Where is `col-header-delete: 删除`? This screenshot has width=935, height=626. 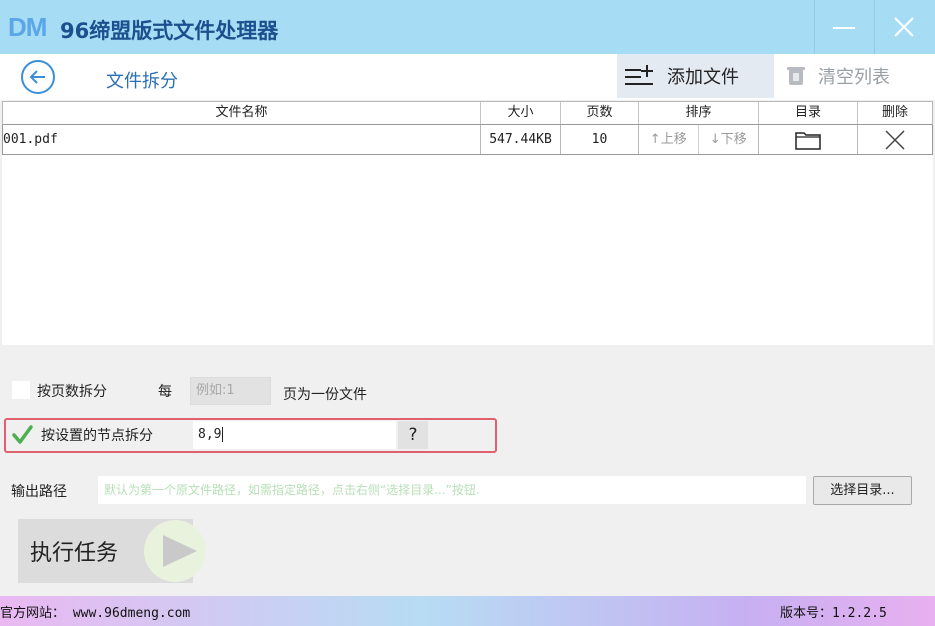 col-header-delete: 删除 is located at coordinates (894, 112).